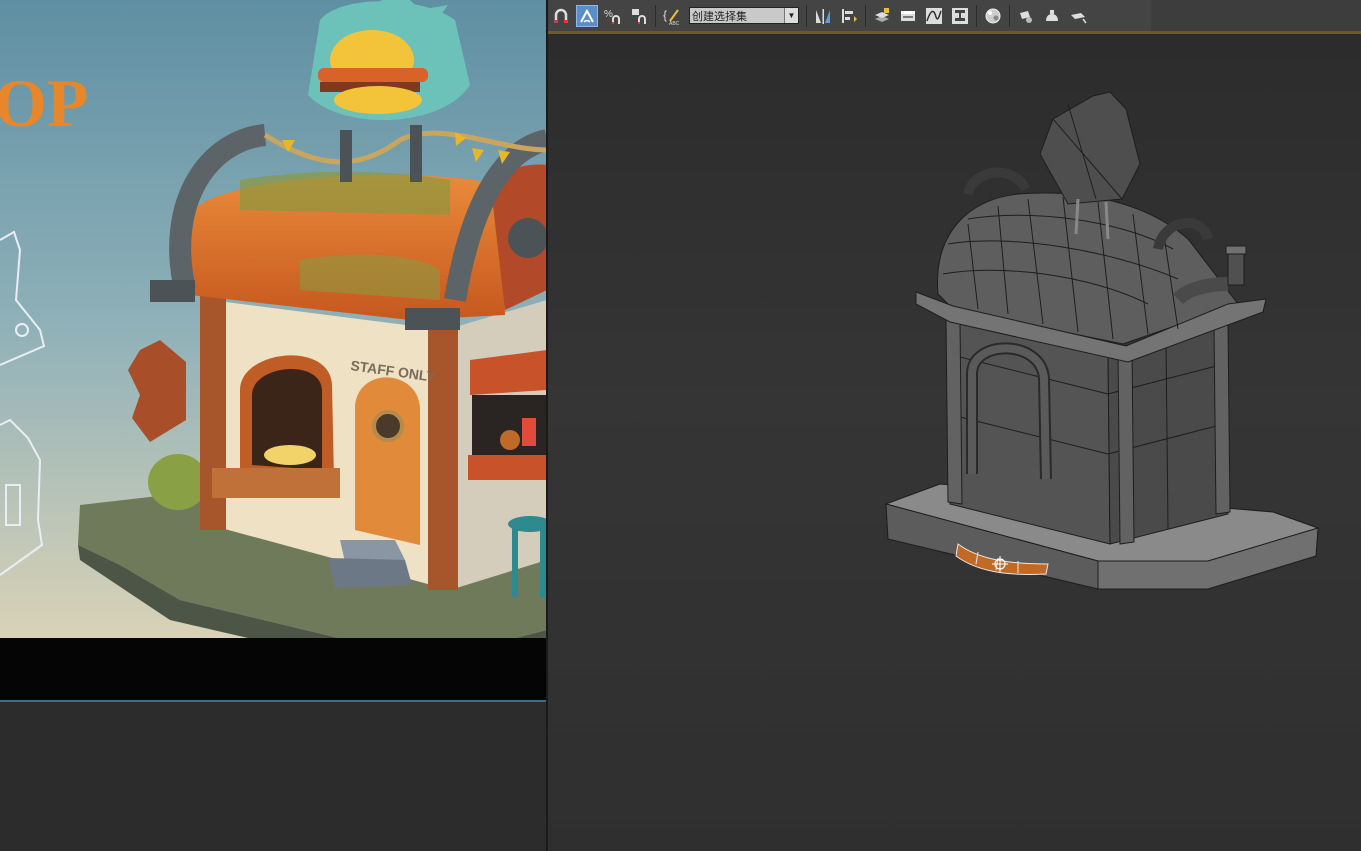 The height and width of the screenshot is (851, 1361). What do you see at coordinates (934, 16) in the screenshot?
I see `curve-editor-icon` at bounding box center [934, 16].